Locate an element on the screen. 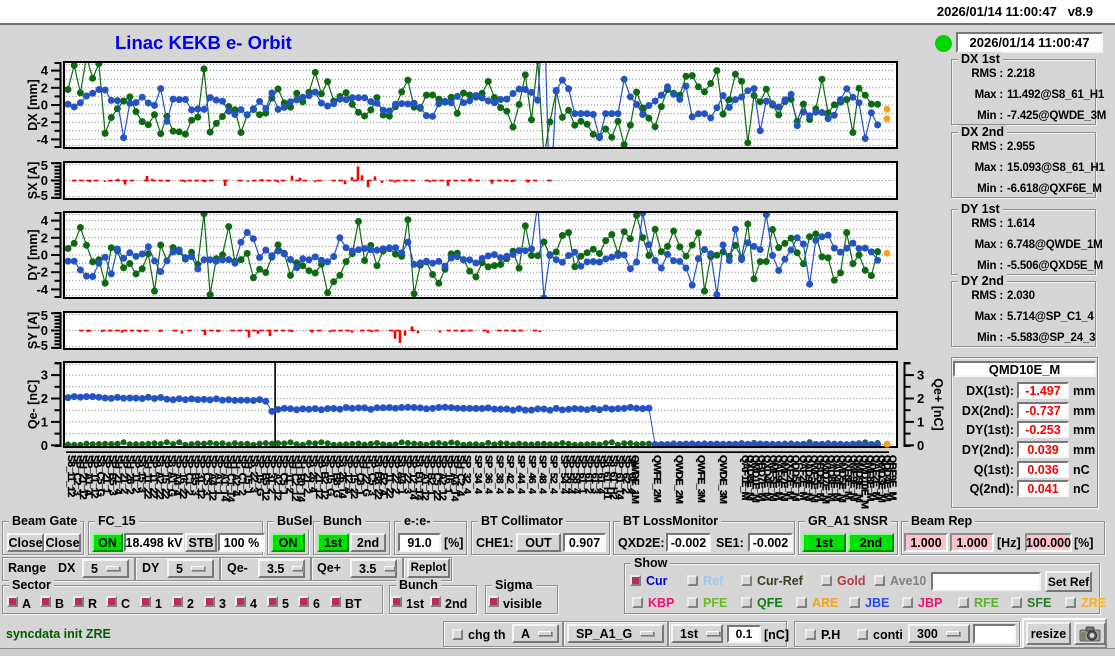 Image resolution: width=1115 pixels, height=656 pixels. svg-text: SP_42_4 is located at coordinates (510, 474).